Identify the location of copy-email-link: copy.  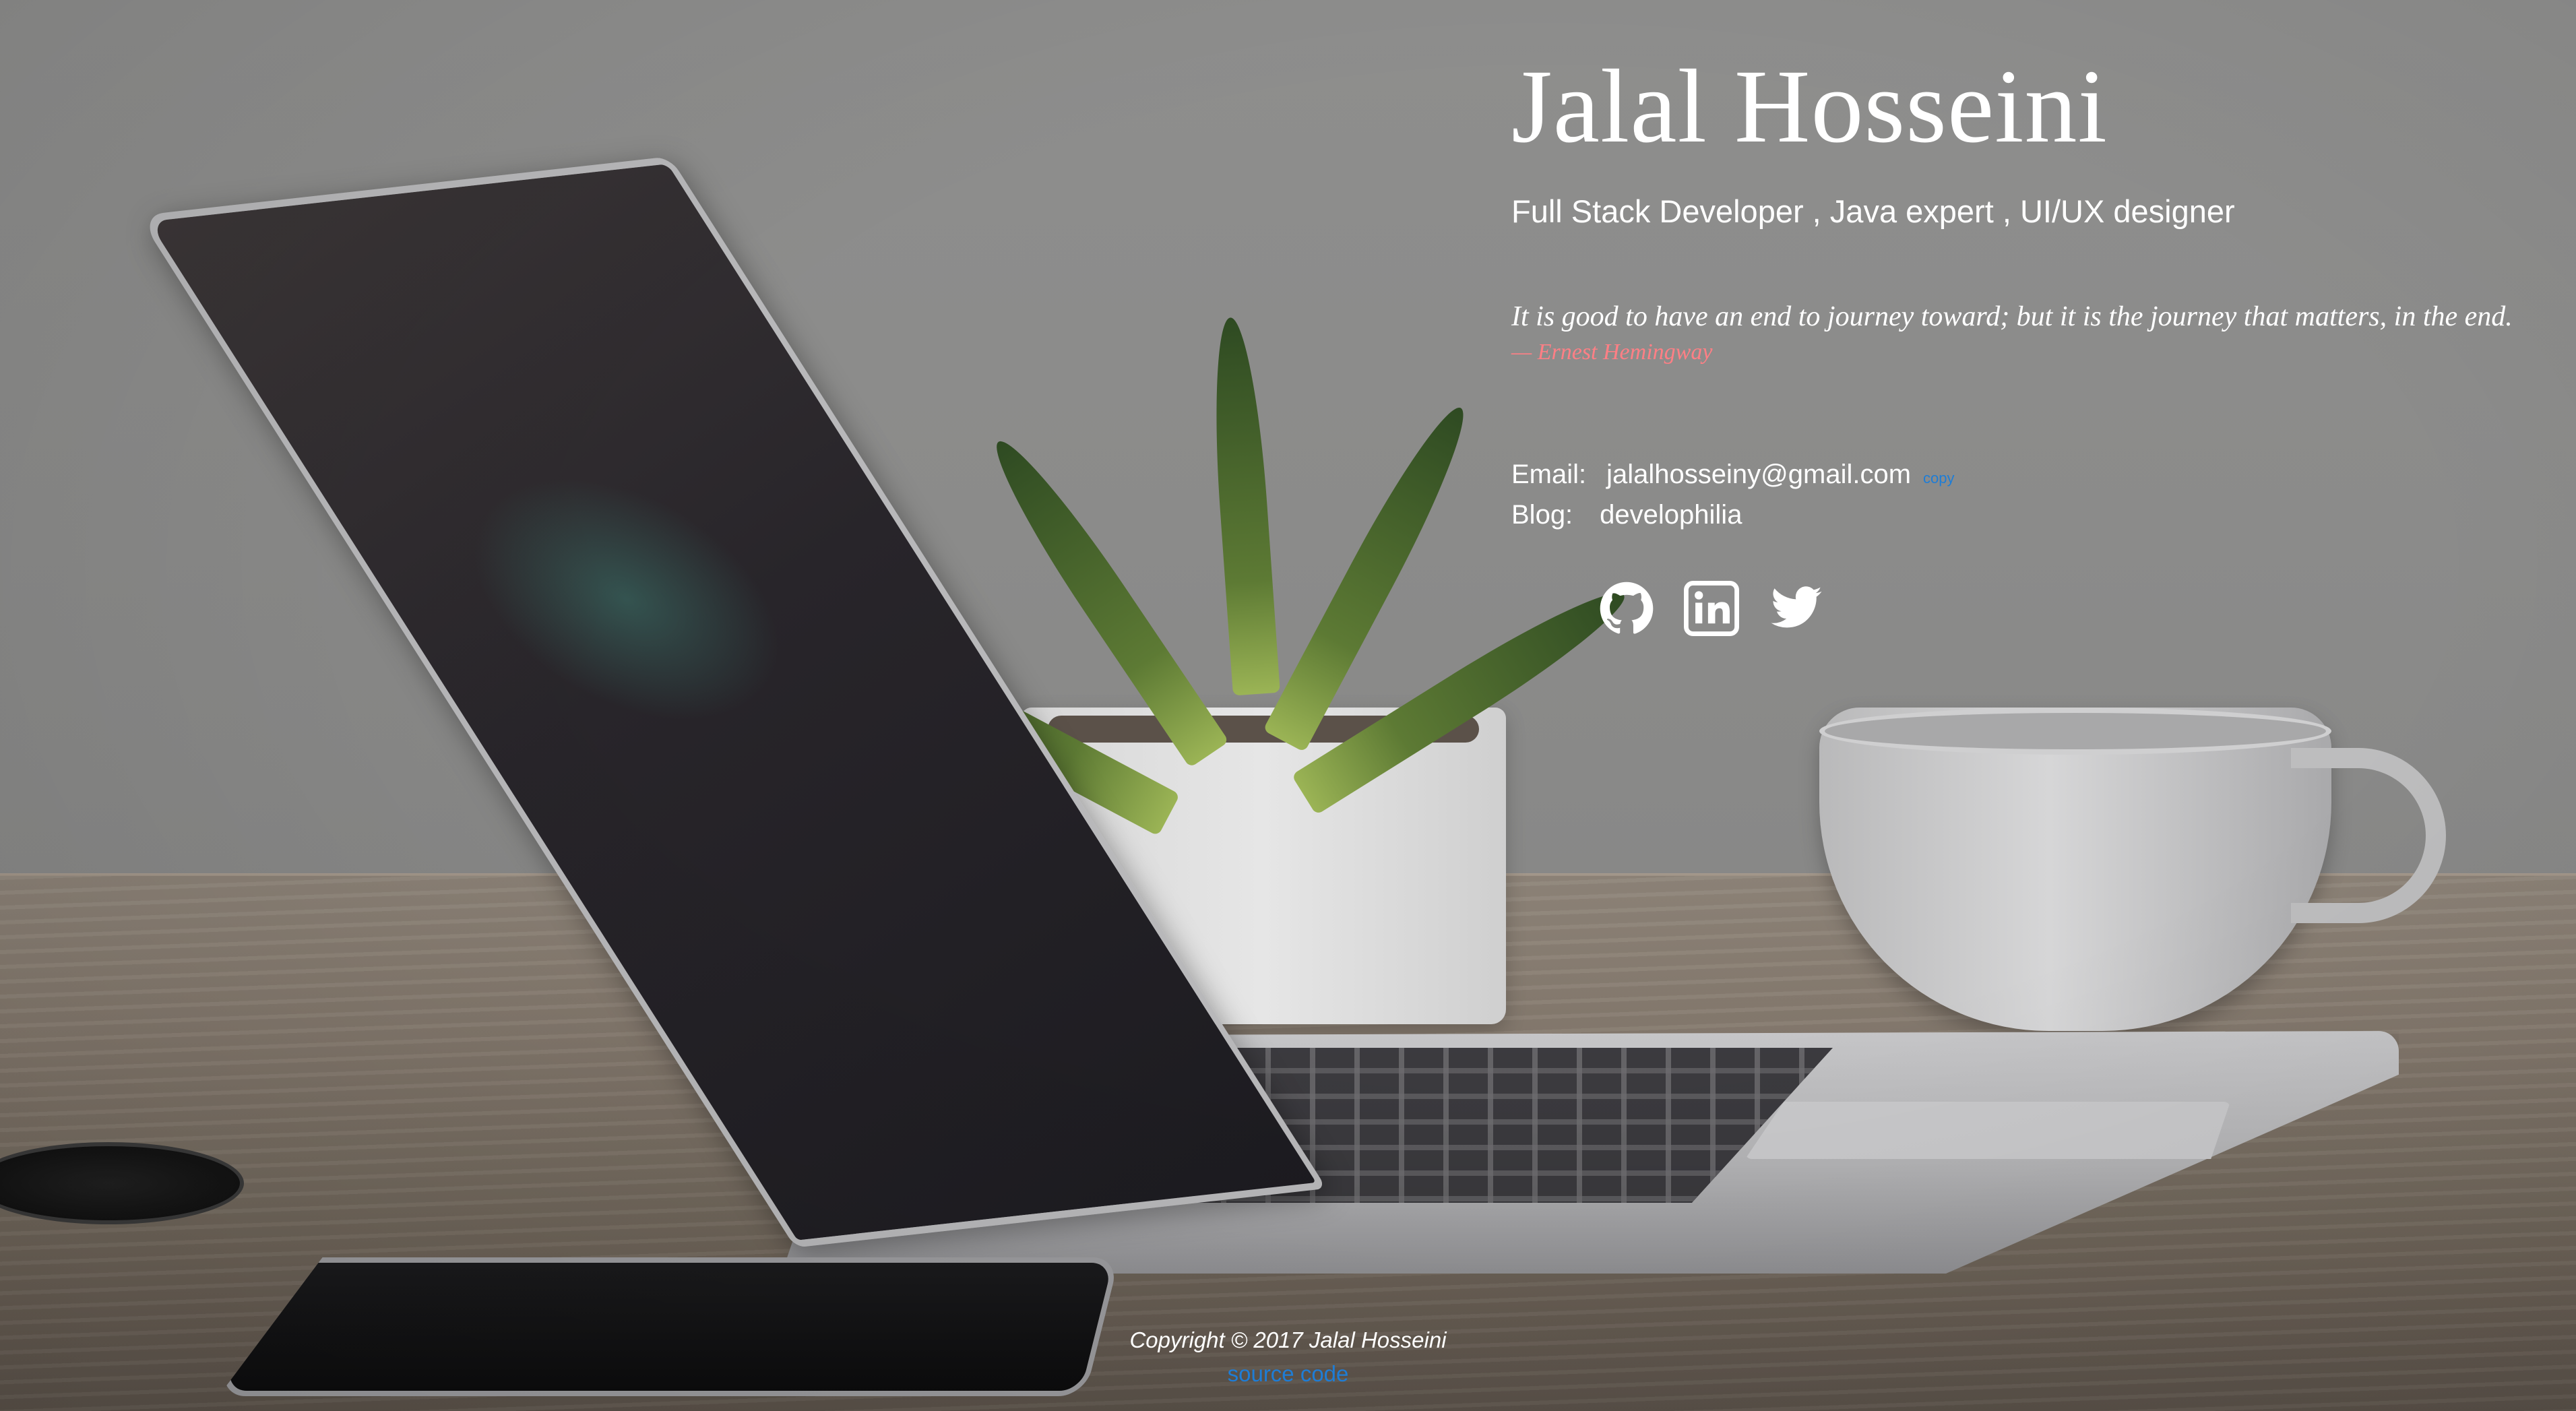
(1938, 478).